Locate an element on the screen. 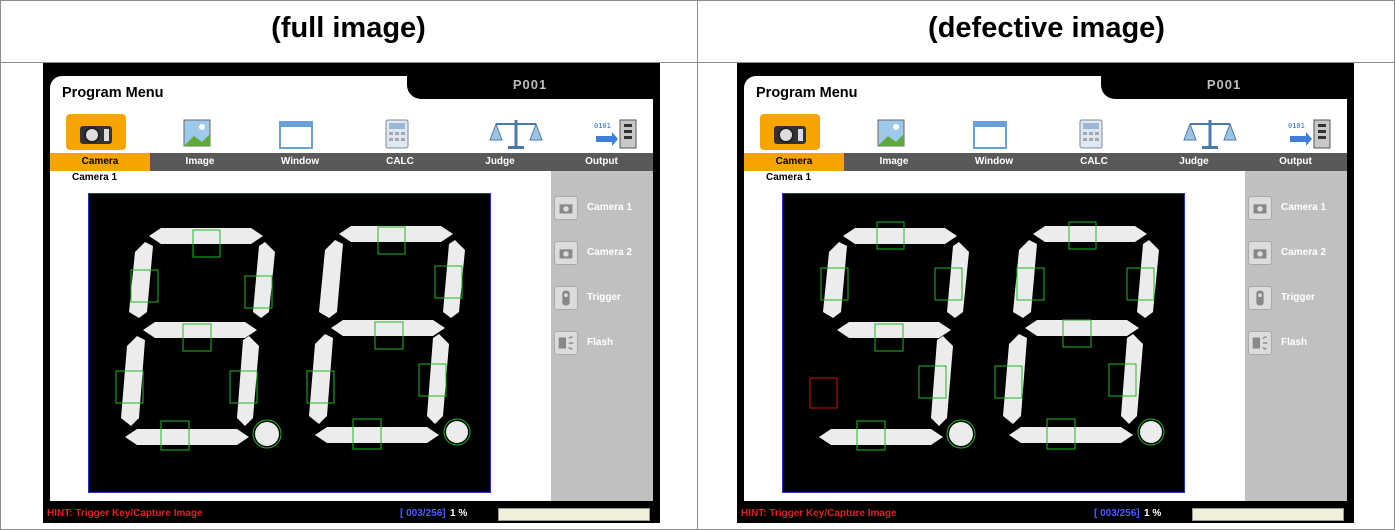 The height and width of the screenshot is (530, 1395). column-divider is located at coordinates (697, 265).